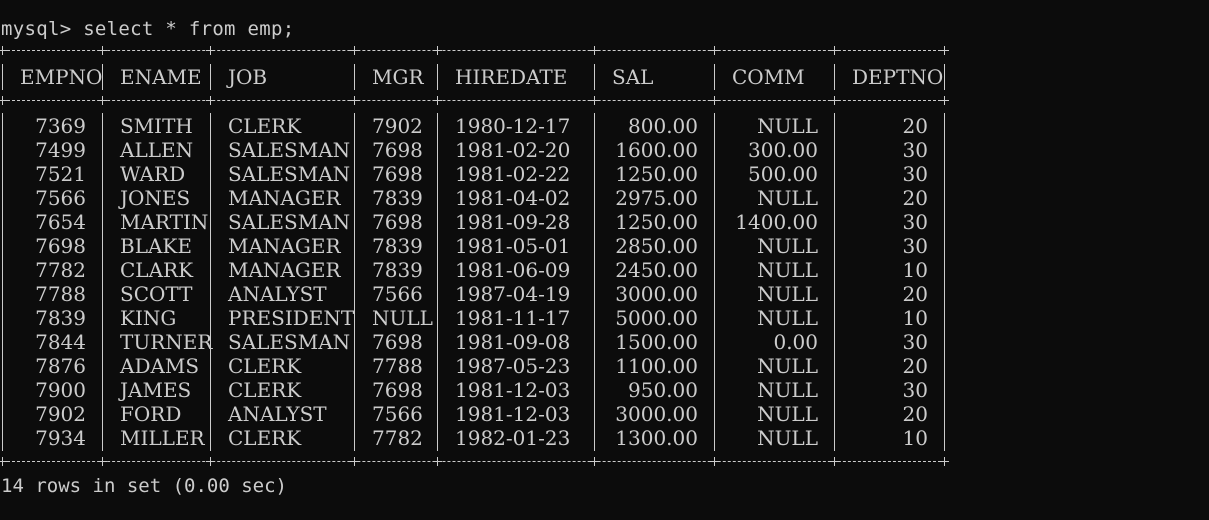 This screenshot has height=520, width=1209. Describe the element at coordinates (397, 438) in the screenshot. I see `table-cell-mgr: 7782` at that location.